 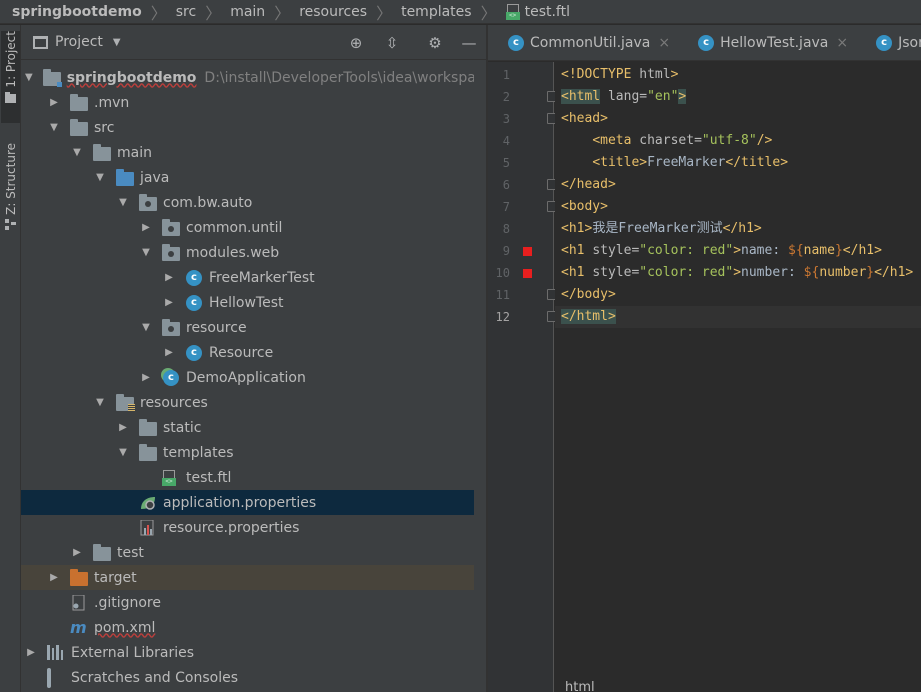 I want to click on tree-item-demoapplication: ▶ c DemoApplication, so click(x=253, y=377).